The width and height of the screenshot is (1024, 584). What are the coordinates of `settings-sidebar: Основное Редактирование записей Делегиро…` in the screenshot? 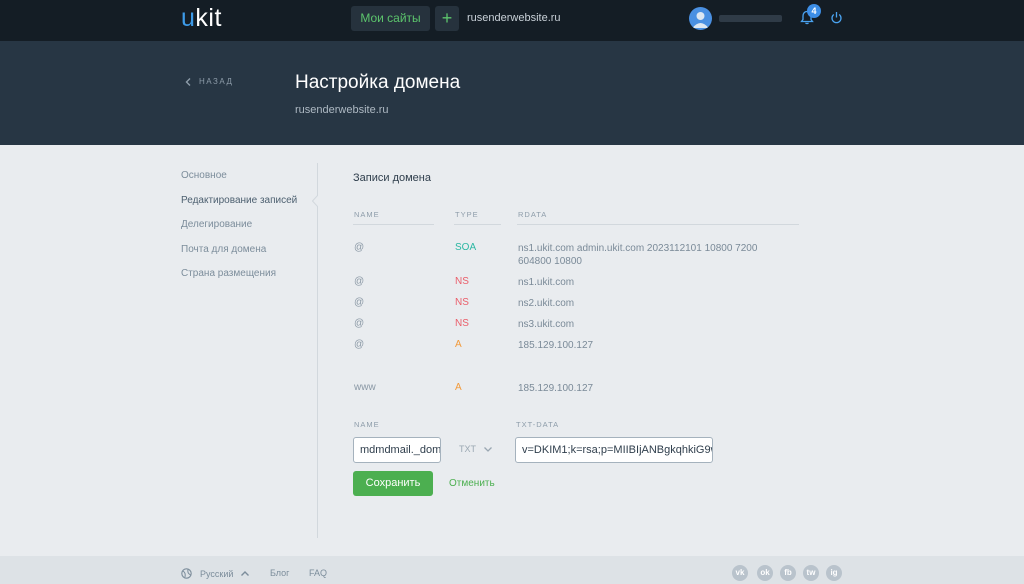 It's located at (239, 231).